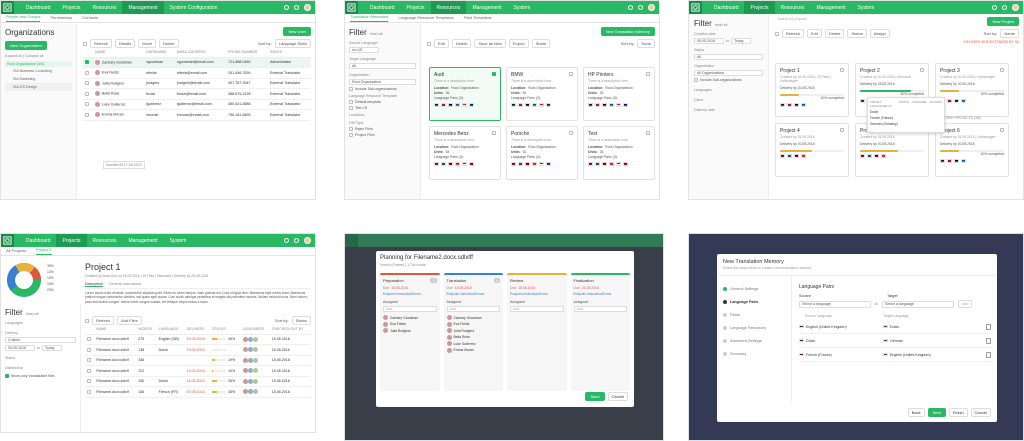 The width and height of the screenshot is (1024, 441). Describe the element at coordinates (301, 320) in the screenshot. I see `sort-select: Status` at that location.